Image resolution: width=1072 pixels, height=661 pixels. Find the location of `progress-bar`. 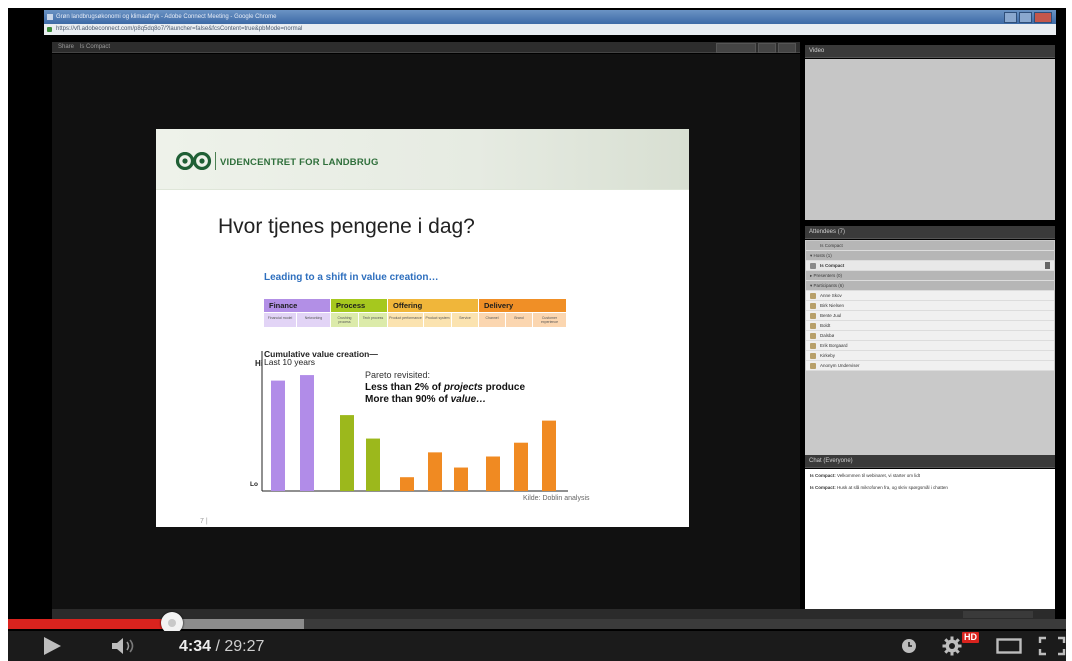

progress-bar is located at coordinates (537, 623).